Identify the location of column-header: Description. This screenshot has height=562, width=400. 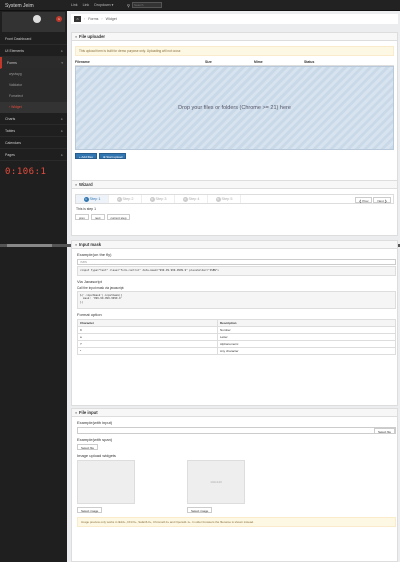
(306, 322).